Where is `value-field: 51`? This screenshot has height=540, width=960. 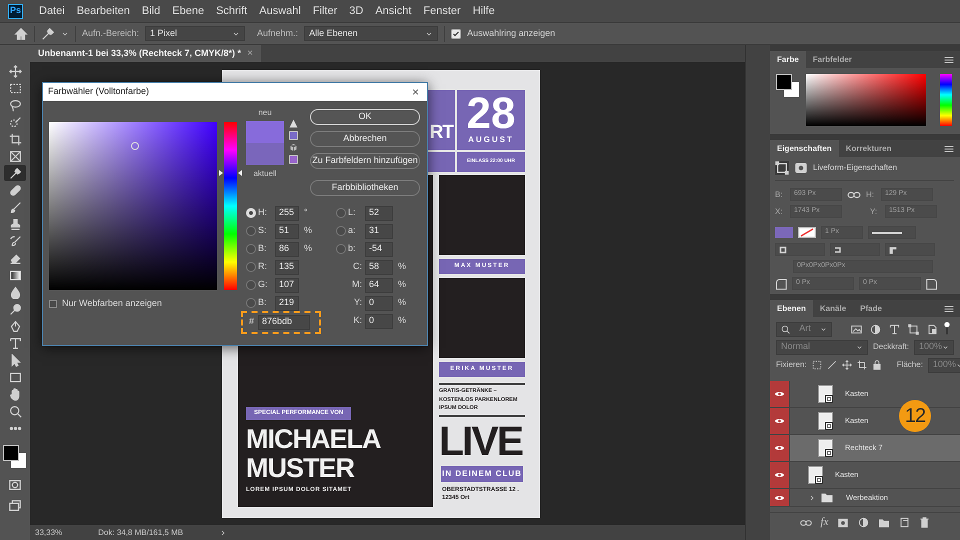 value-field: 51 is located at coordinates (287, 231).